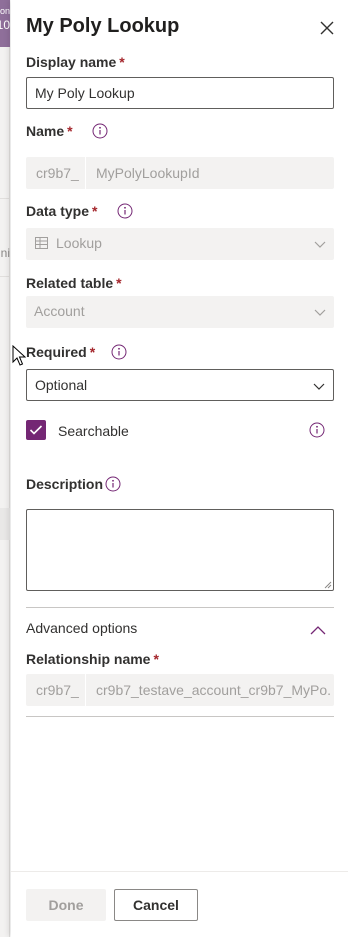 The height and width of the screenshot is (937, 348). I want to click on data-type-value: Lookup, so click(79, 243).